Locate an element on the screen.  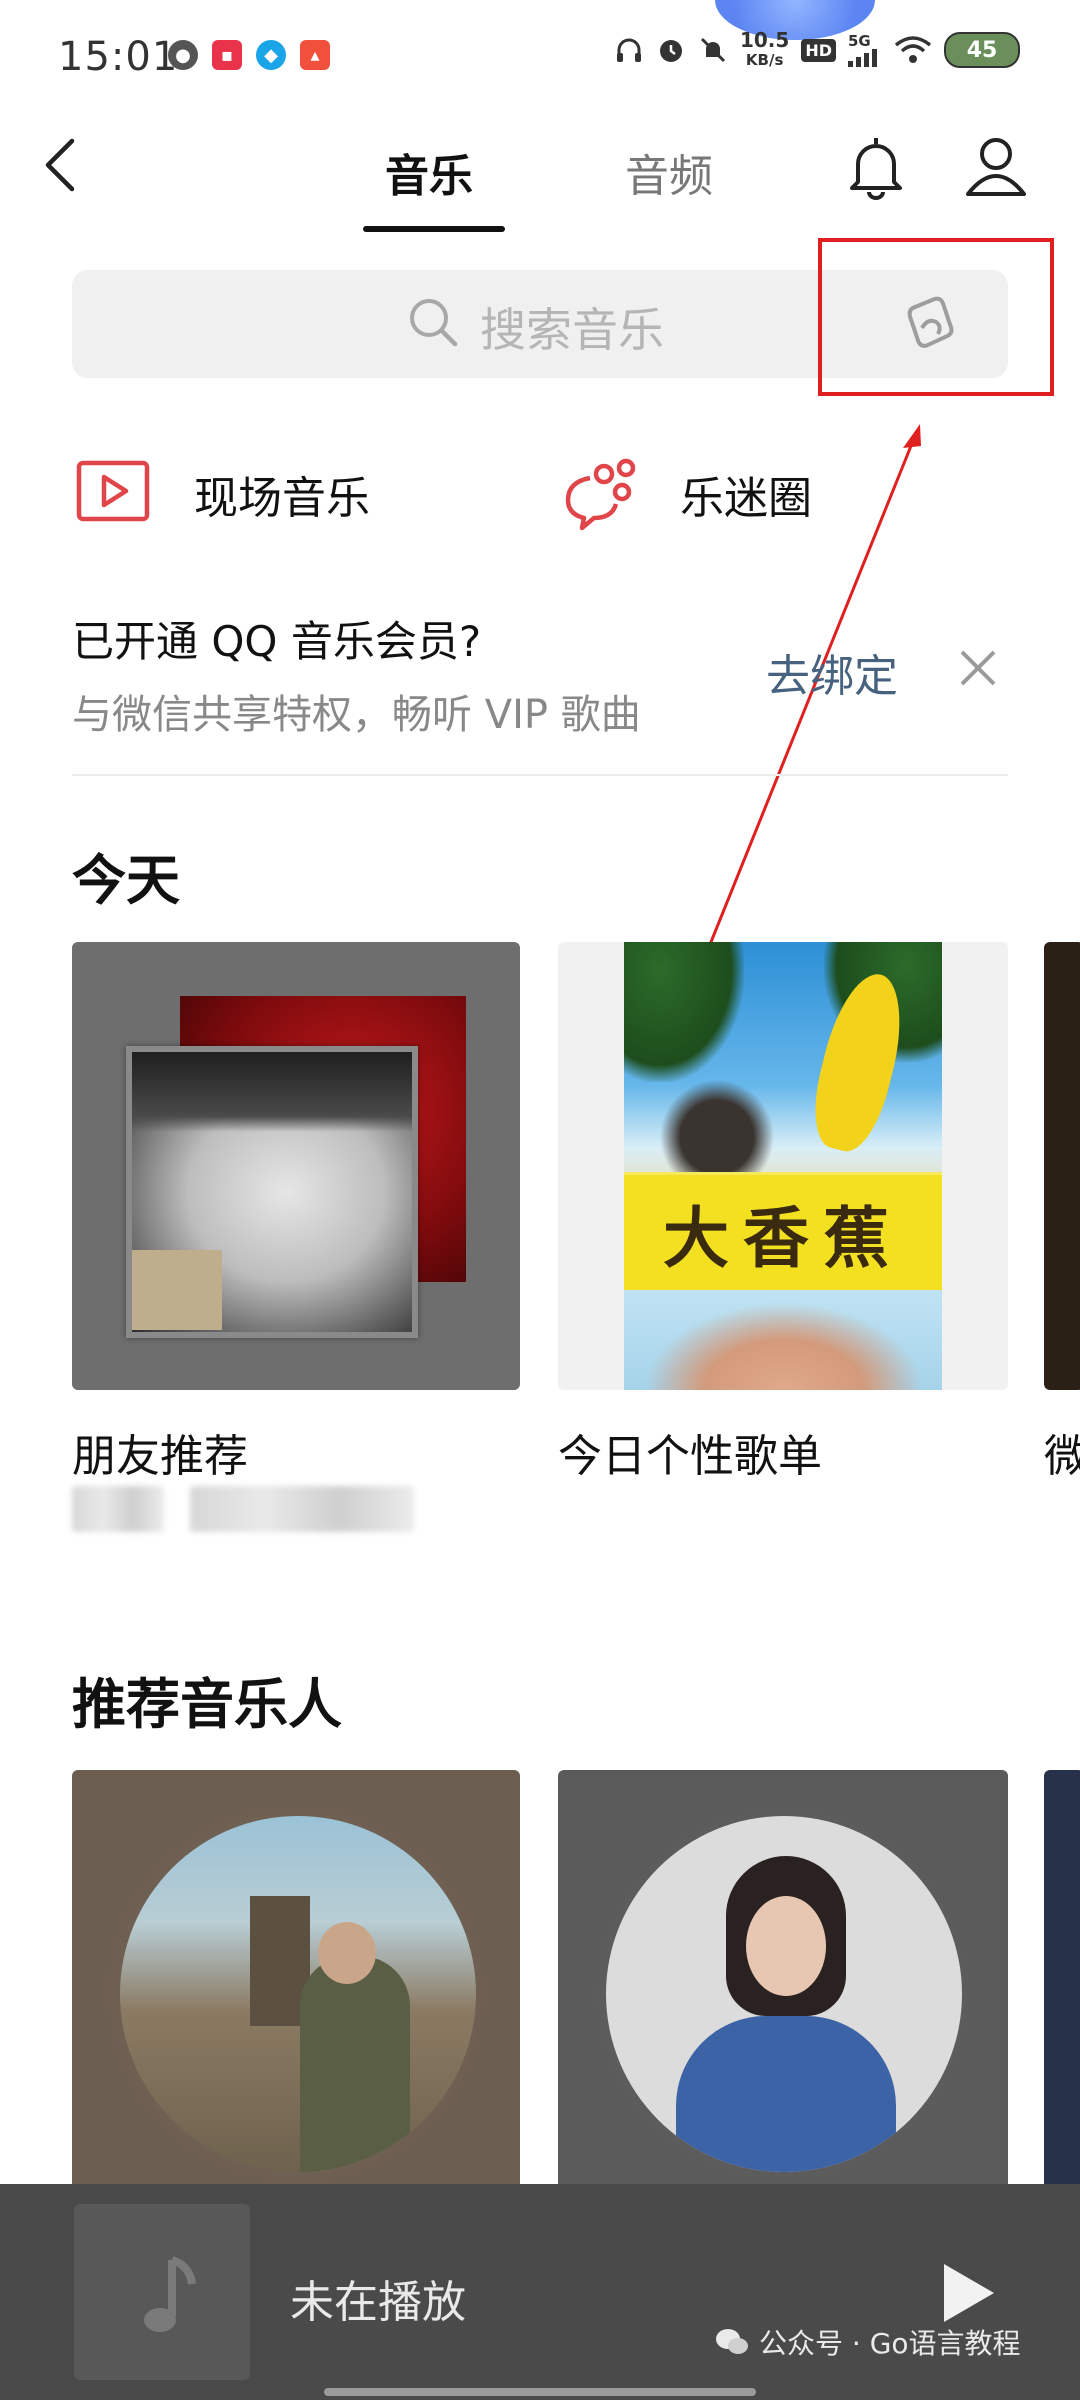
daily-playlist-card: 大香蕉 is located at coordinates (783, 1166).